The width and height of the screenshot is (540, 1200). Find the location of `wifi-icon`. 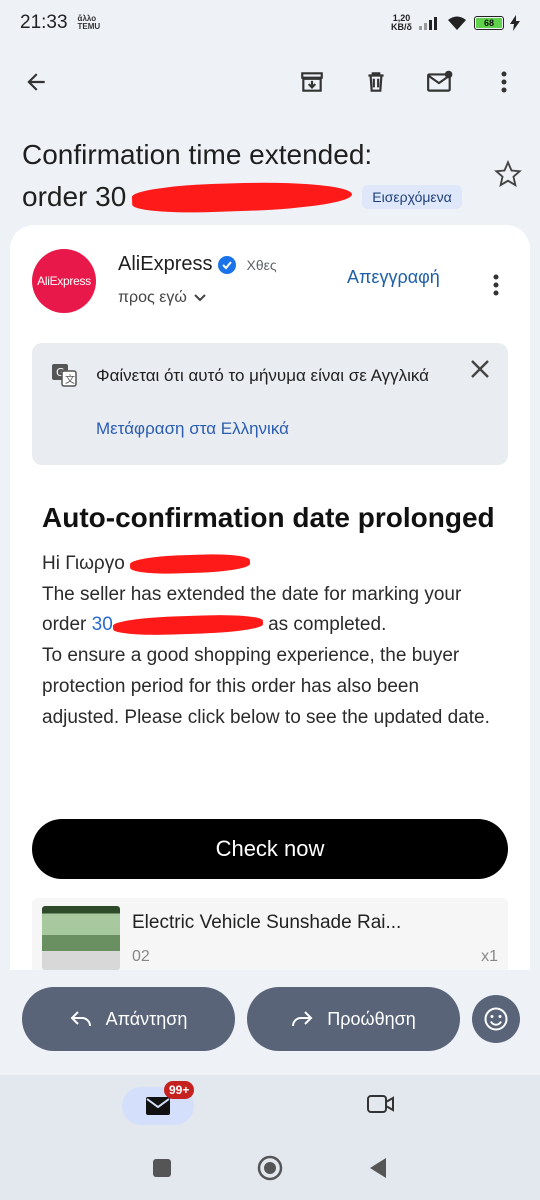

wifi-icon is located at coordinates (457, 23).